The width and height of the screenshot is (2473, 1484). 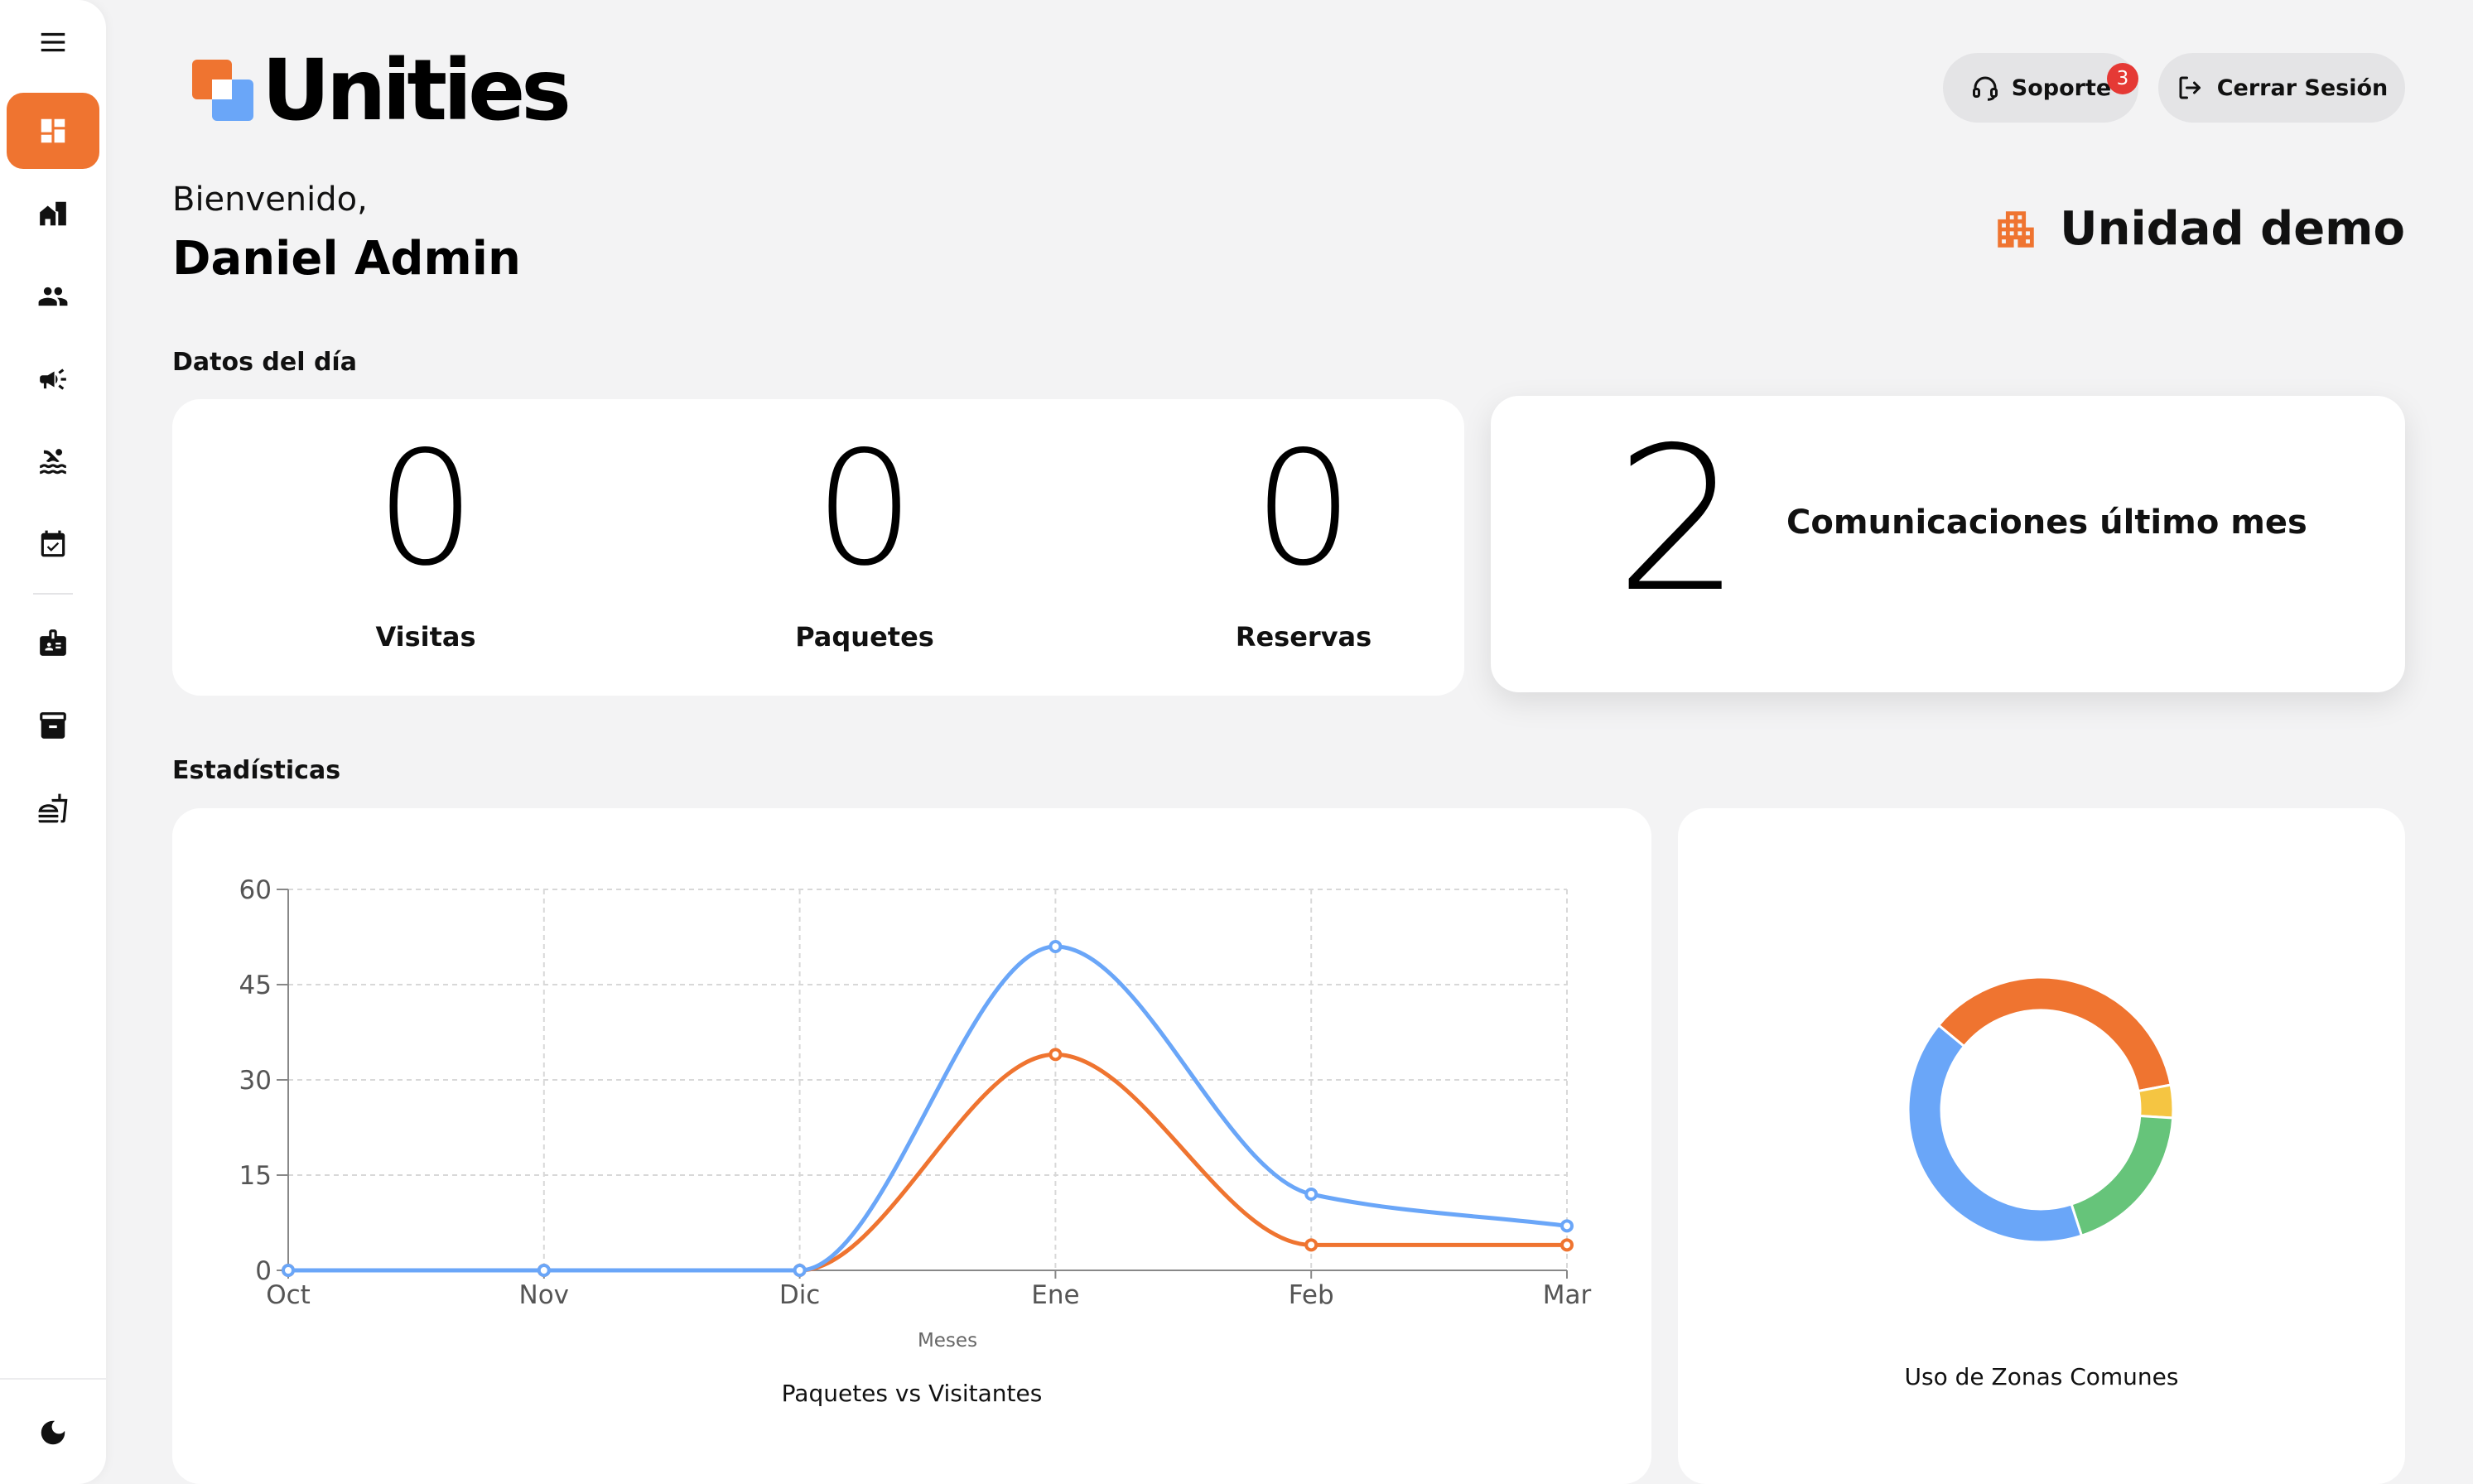 What do you see at coordinates (255, 1176) in the screenshot?
I see `y-tick-label: 15` at bounding box center [255, 1176].